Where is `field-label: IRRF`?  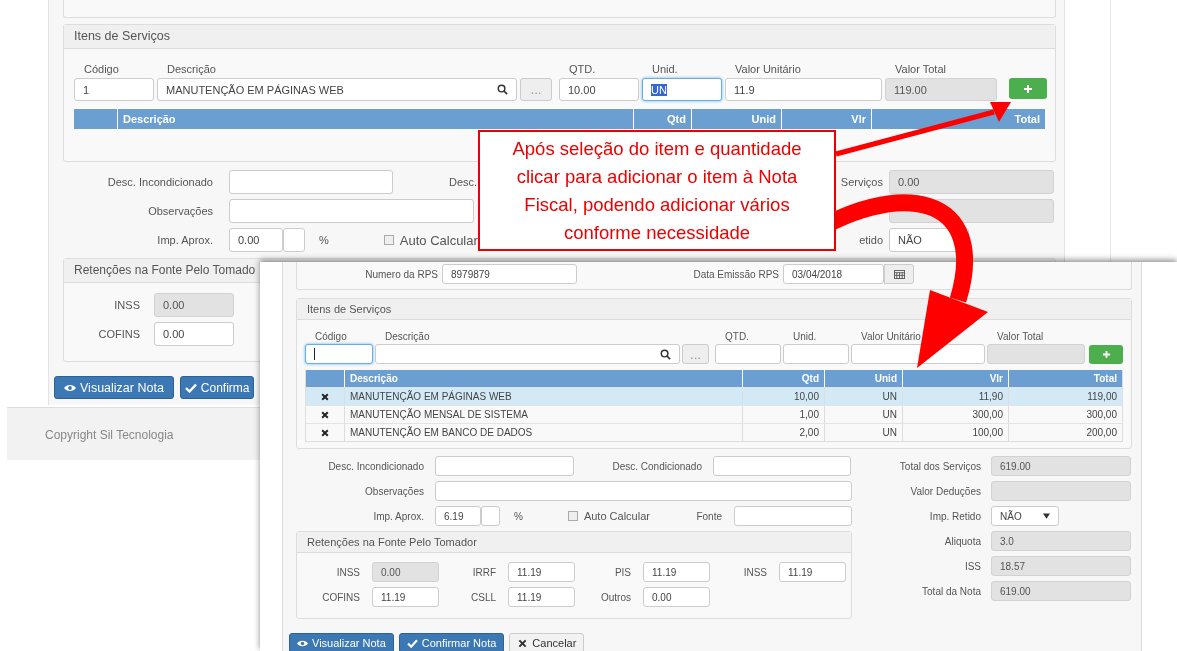
field-label: IRRF is located at coordinates (483, 572).